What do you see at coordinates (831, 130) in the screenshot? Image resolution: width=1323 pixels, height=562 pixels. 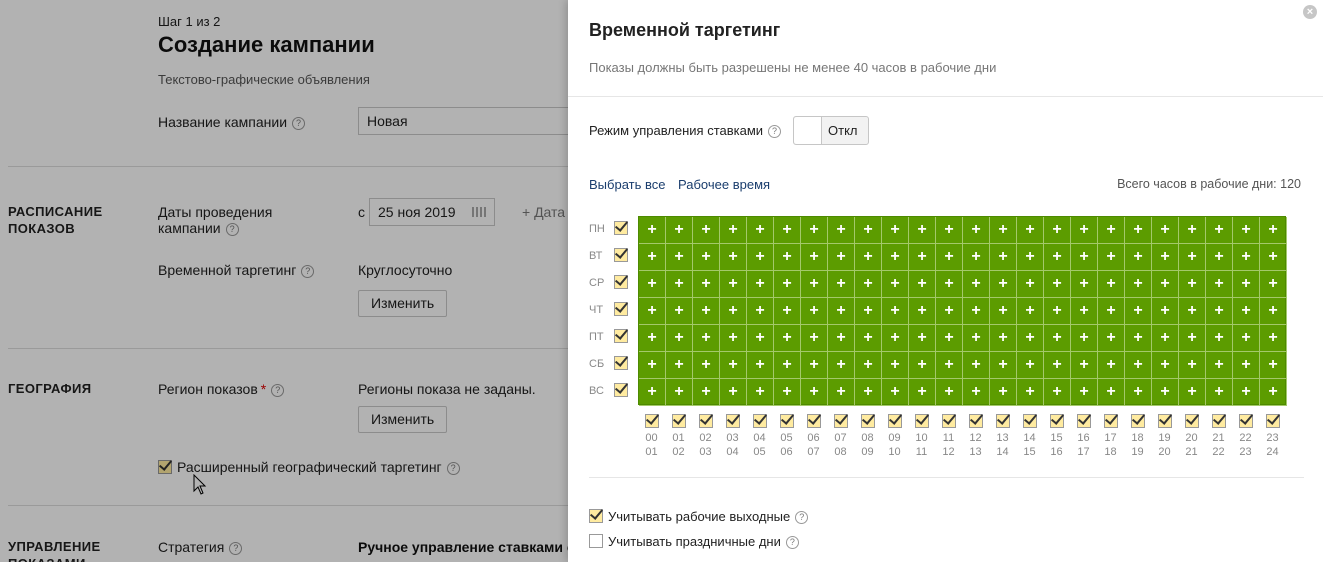 I see `bid-mode-toggle: Откл` at bounding box center [831, 130].